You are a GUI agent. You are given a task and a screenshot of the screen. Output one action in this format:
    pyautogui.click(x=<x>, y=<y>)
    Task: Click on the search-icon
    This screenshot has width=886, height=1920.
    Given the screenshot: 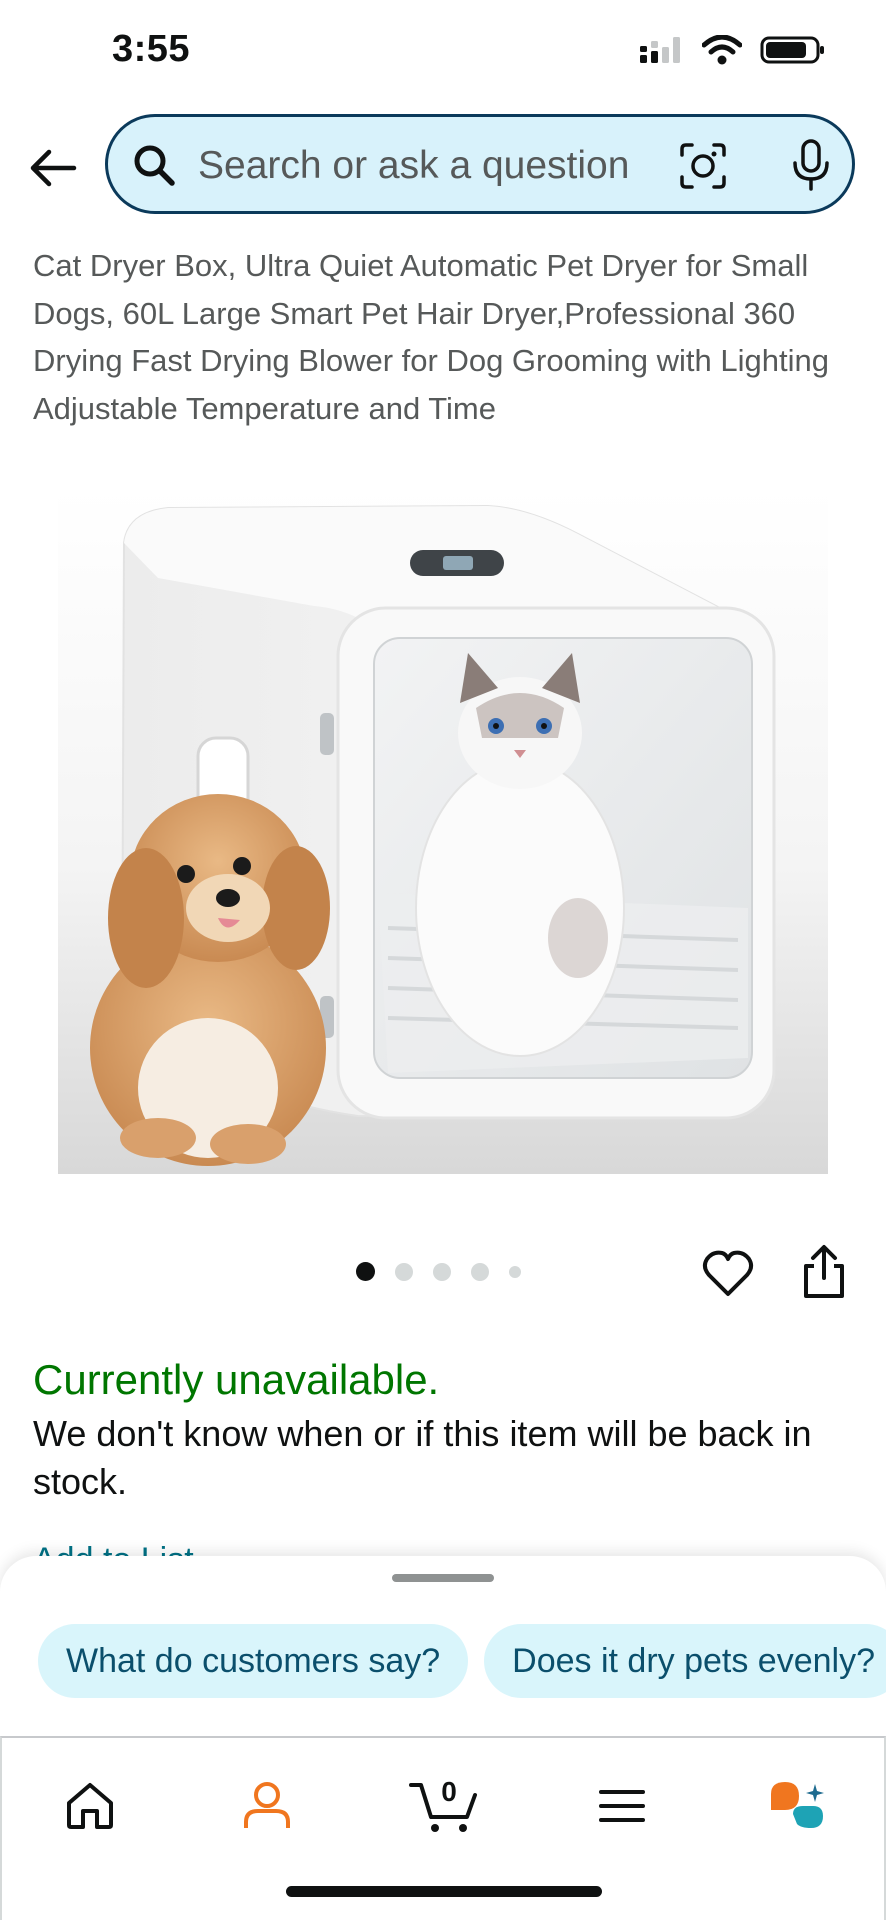 What is the action you would take?
    pyautogui.click(x=154, y=165)
    